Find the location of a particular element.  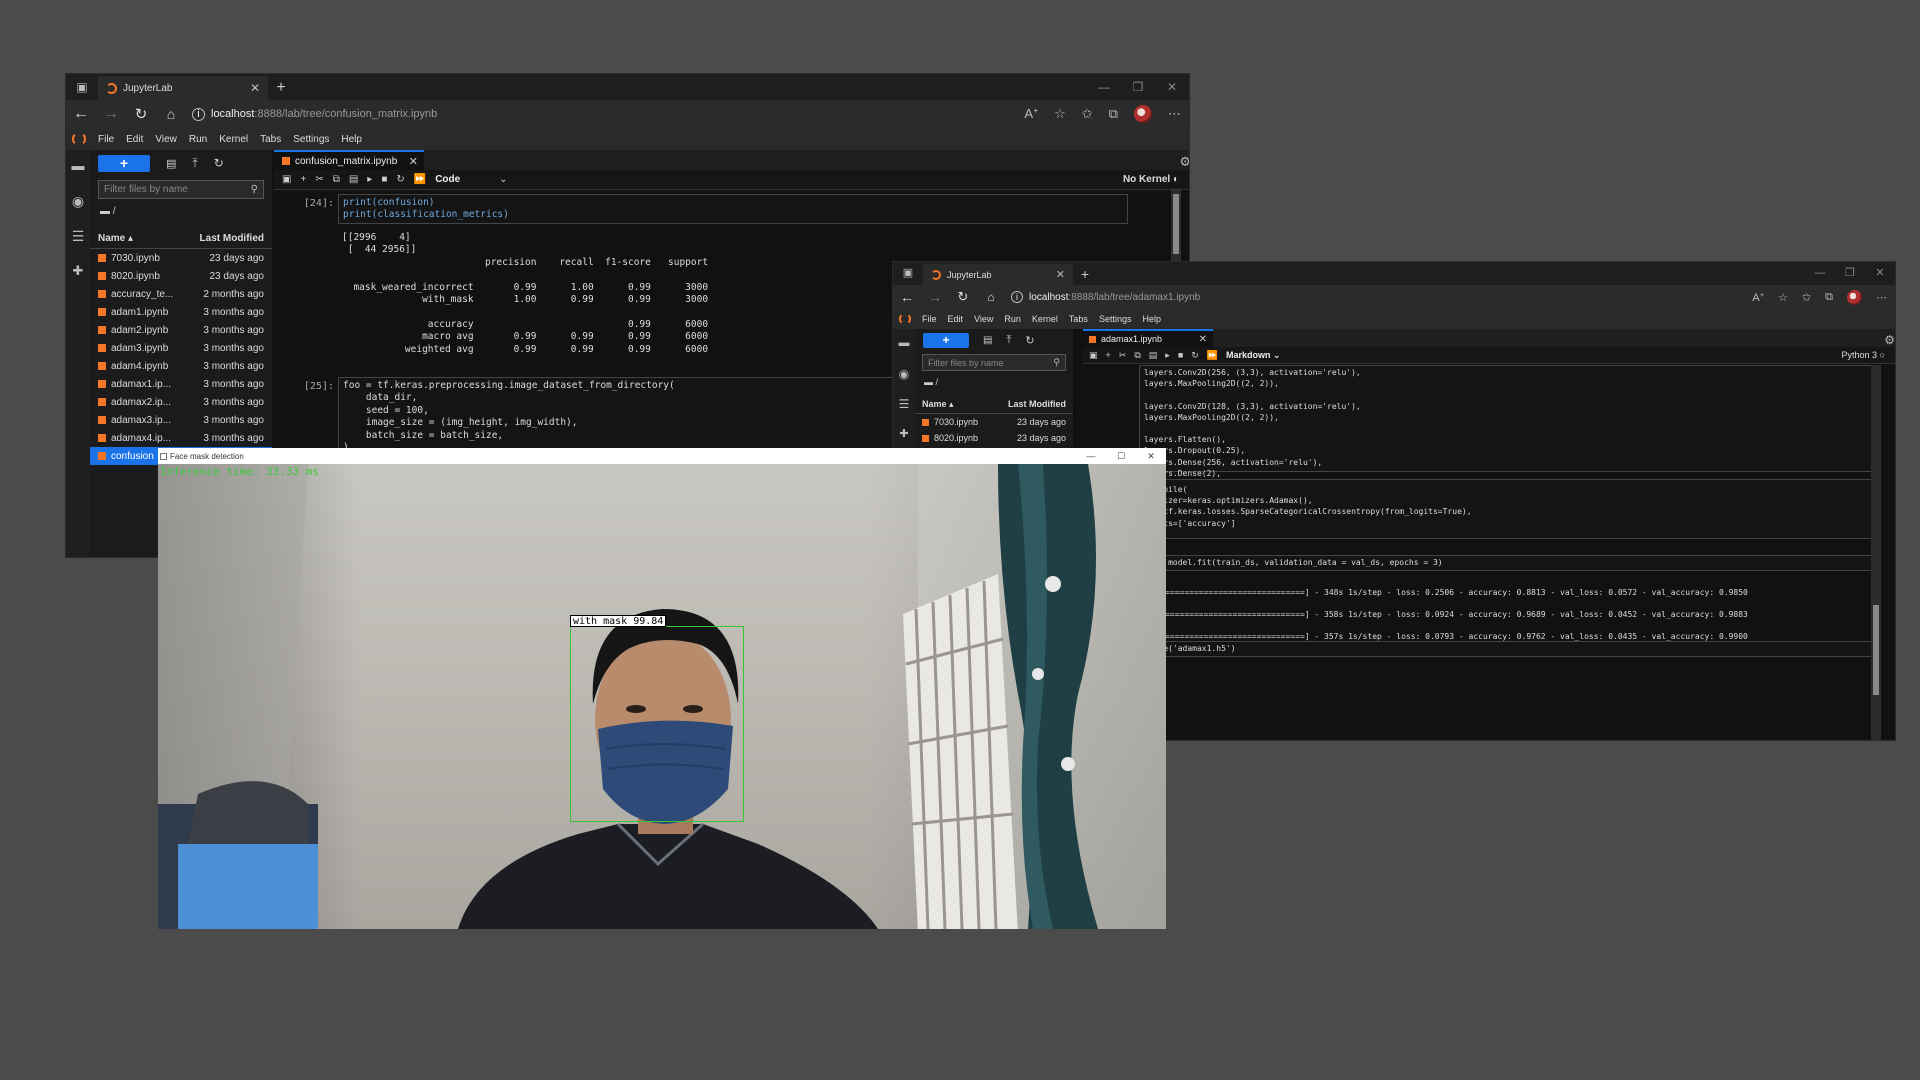

restart-icon-2: ↻ is located at coordinates (1195, 355).